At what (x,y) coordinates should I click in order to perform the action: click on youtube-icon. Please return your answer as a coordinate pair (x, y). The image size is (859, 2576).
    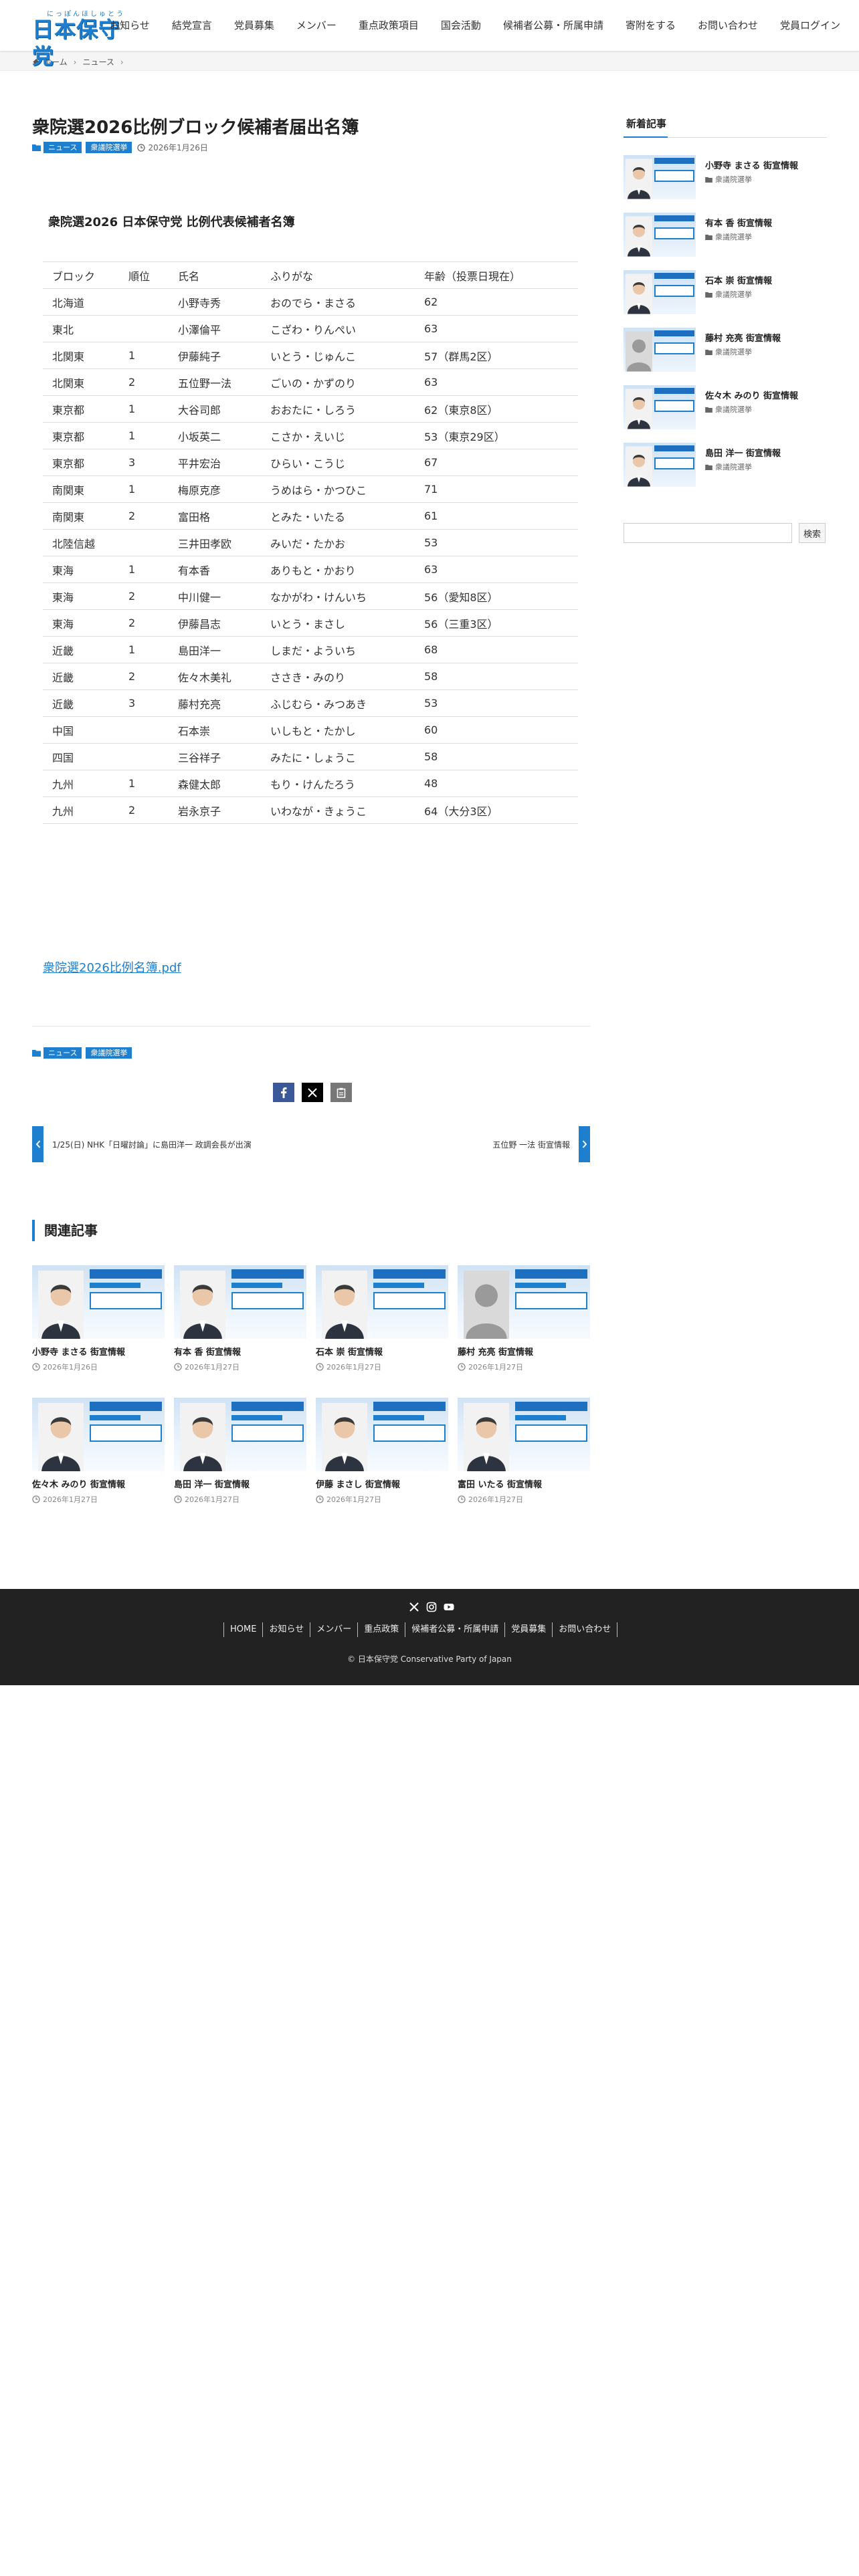
    Looking at the image, I should click on (449, 1607).